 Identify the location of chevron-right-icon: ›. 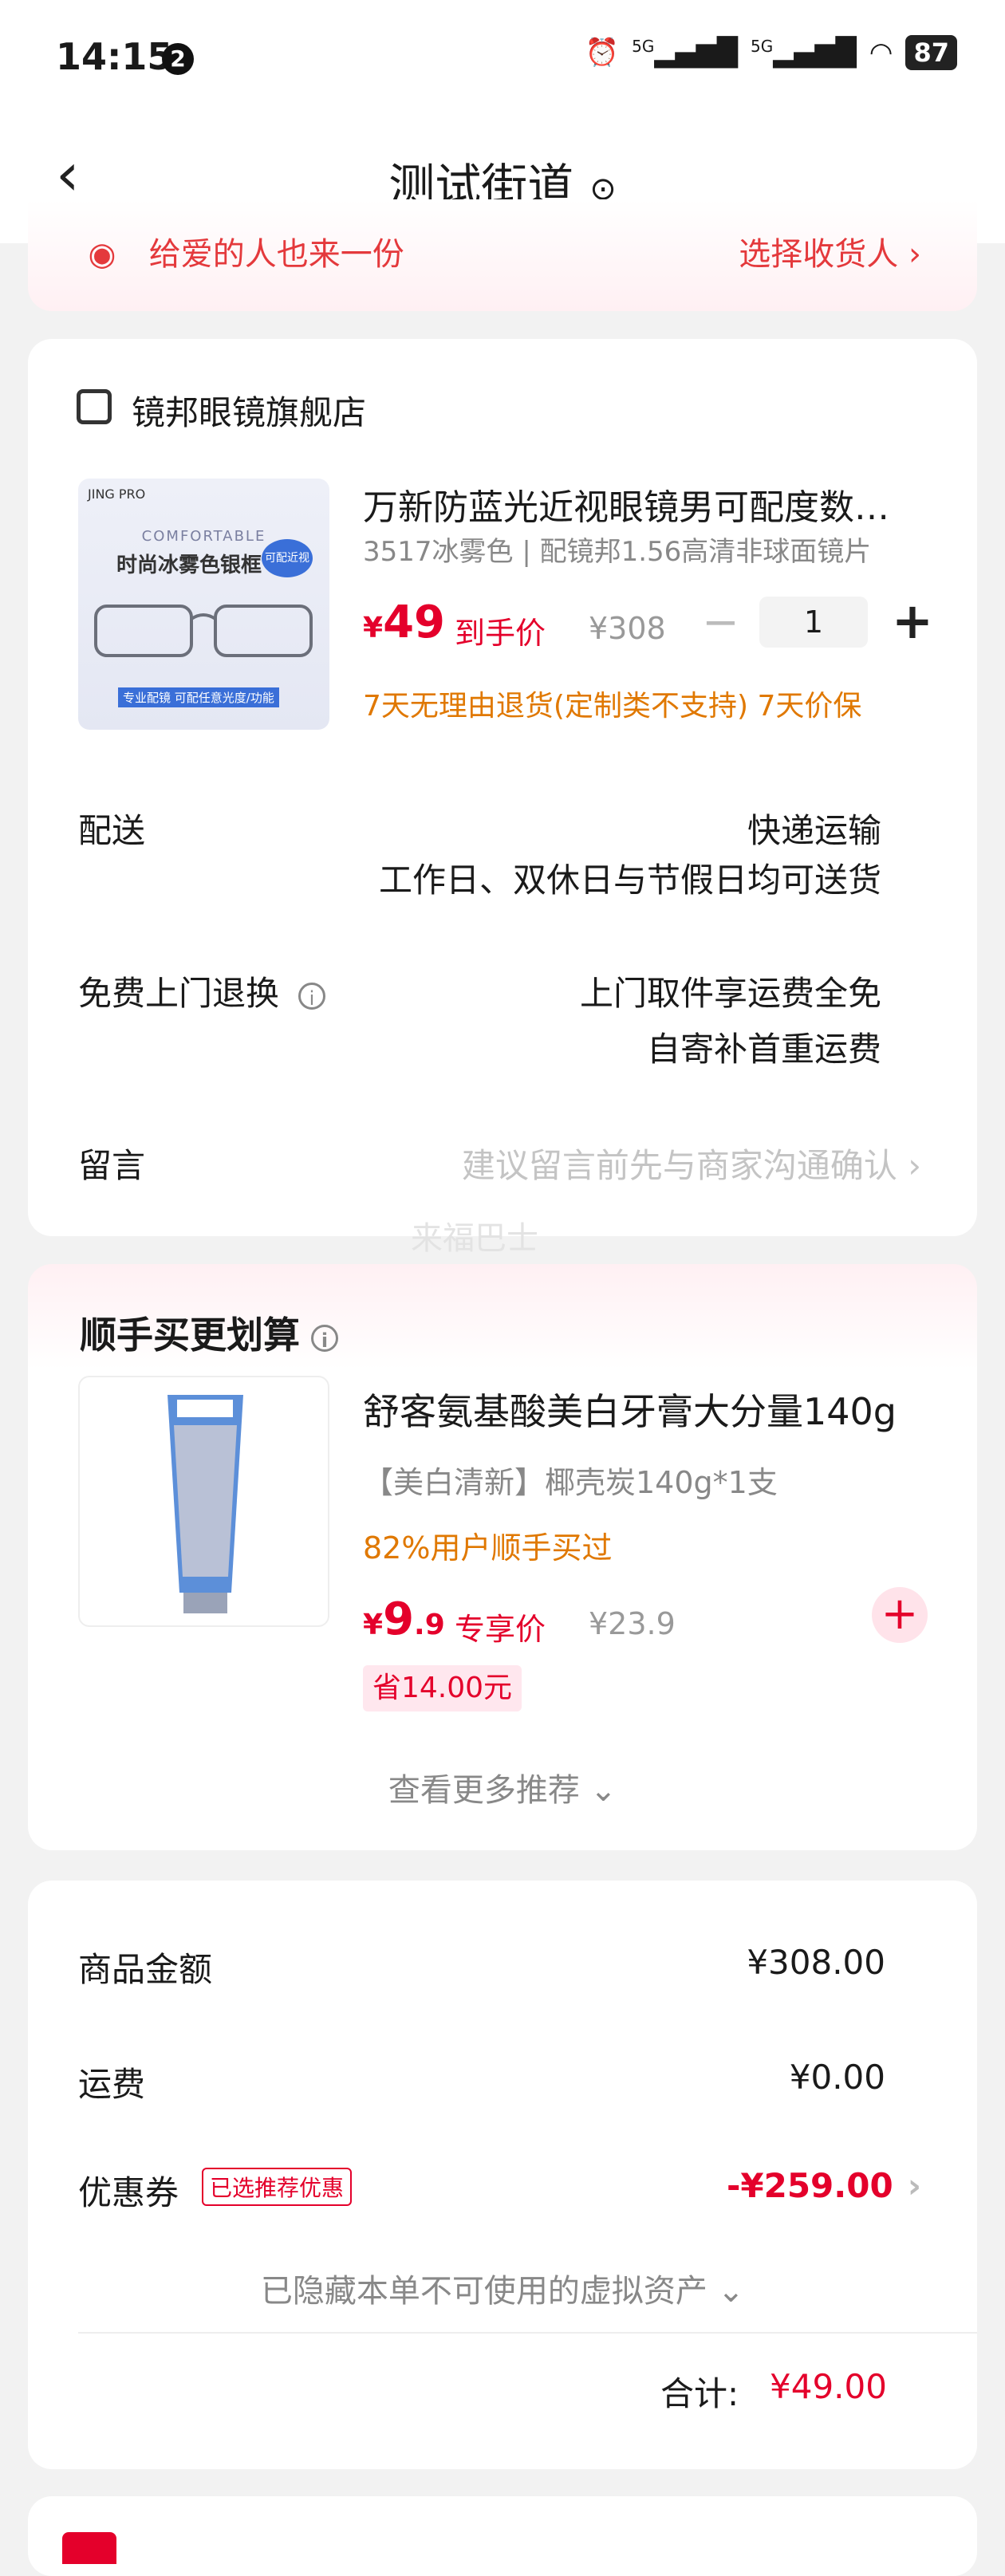
(914, 2185).